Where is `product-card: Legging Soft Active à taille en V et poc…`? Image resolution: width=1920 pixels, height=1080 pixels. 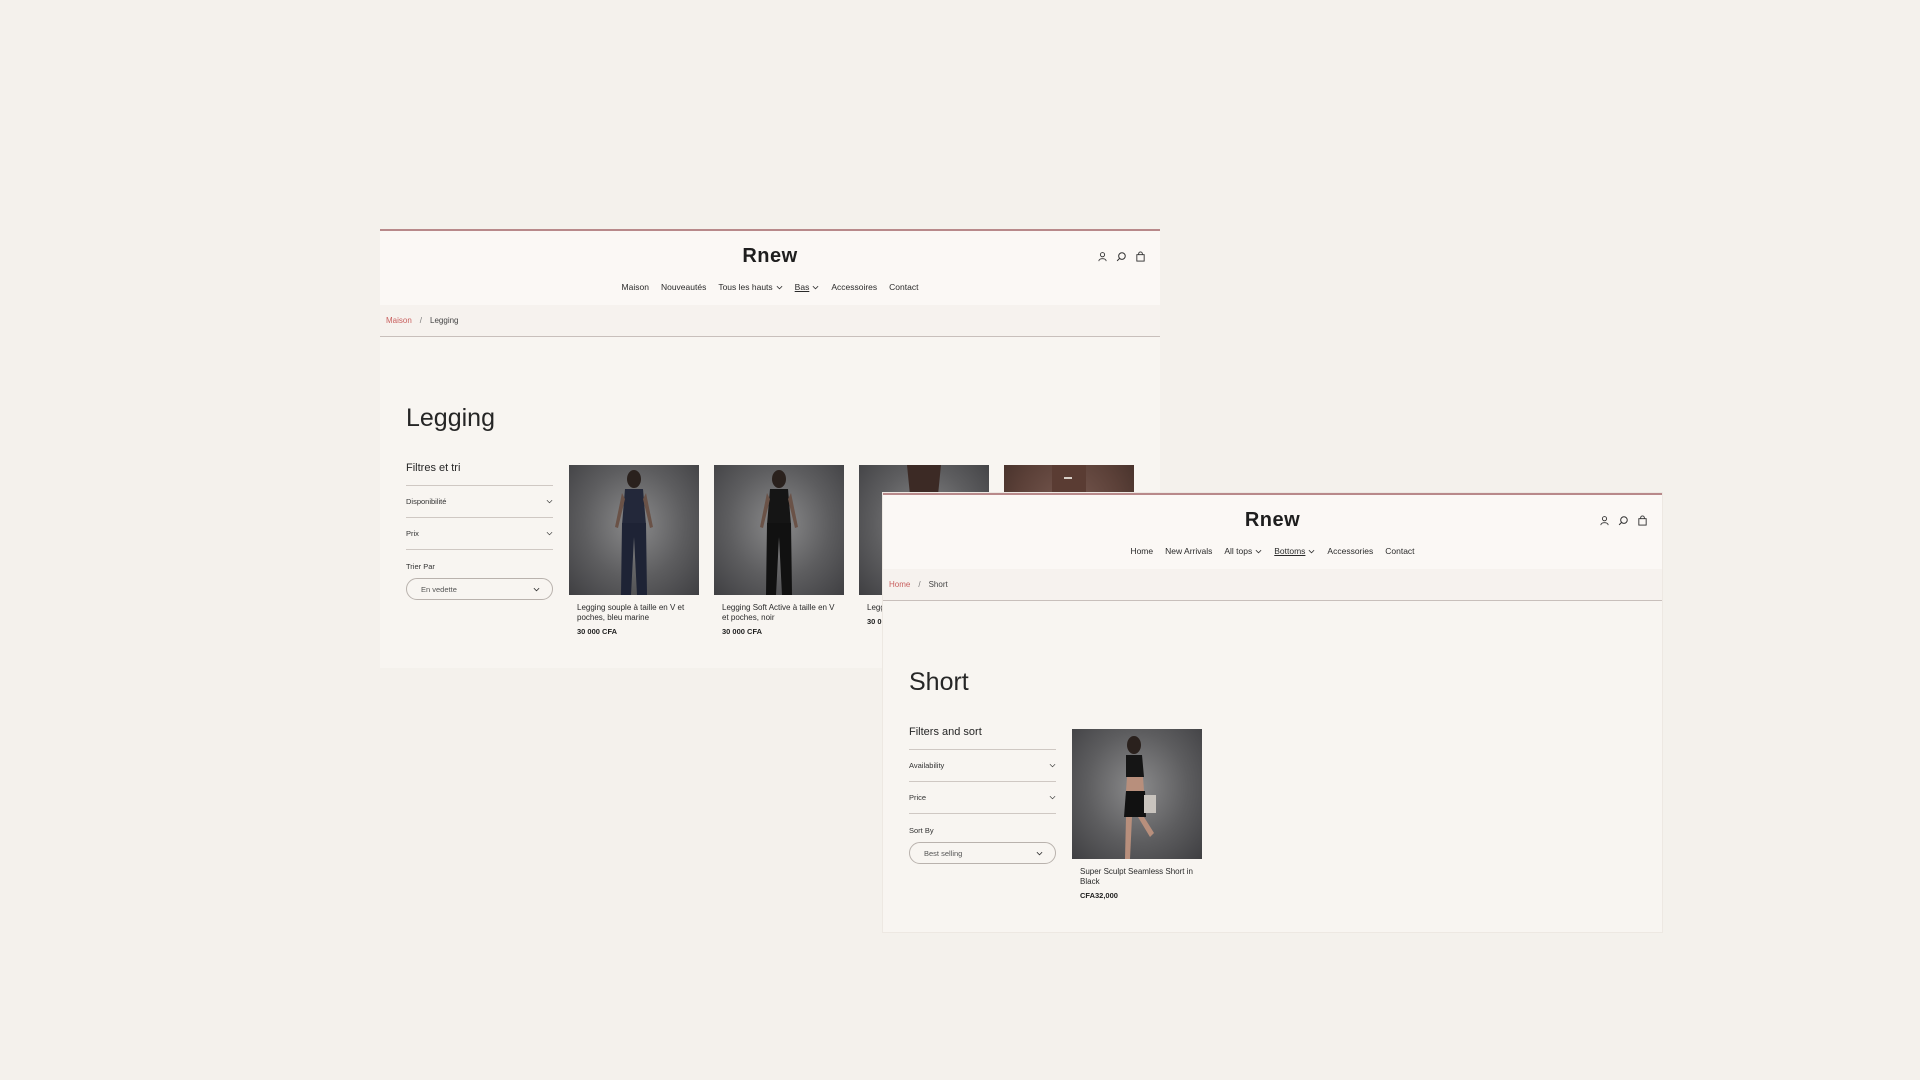
product-card: Legging Soft Active à taille en V et poc… is located at coordinates (779, 550).